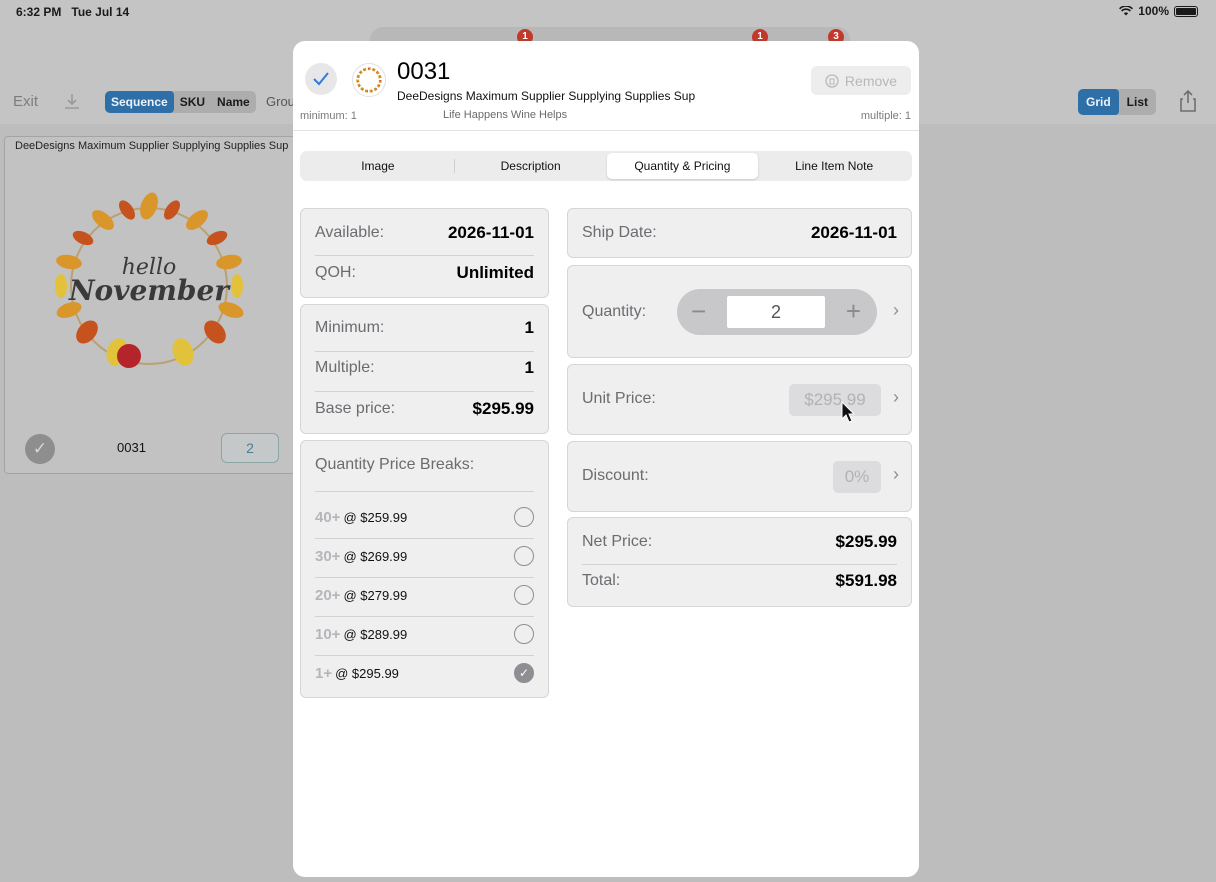 This screenshot has width=1216, height=882. I want to click on unit-price-label: Unit Price:, so click(619, 398).